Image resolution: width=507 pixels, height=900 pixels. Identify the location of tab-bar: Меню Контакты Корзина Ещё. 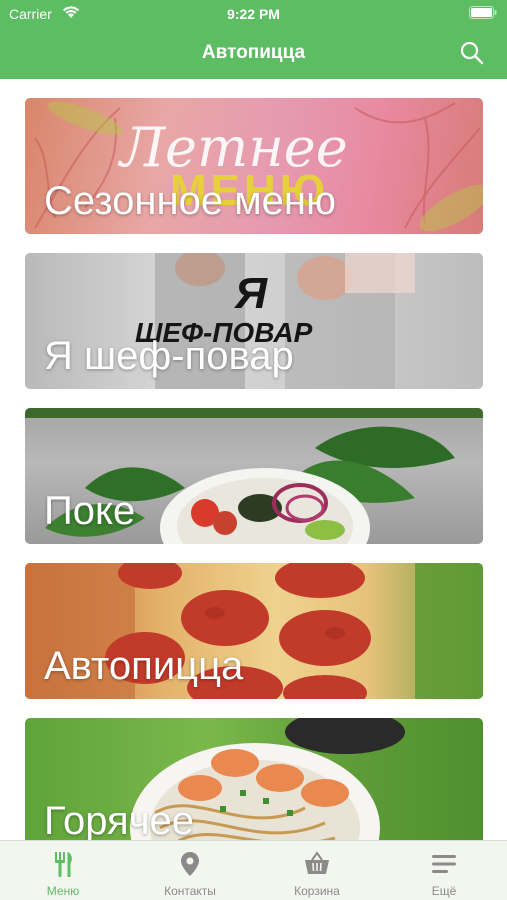
(253, 870).